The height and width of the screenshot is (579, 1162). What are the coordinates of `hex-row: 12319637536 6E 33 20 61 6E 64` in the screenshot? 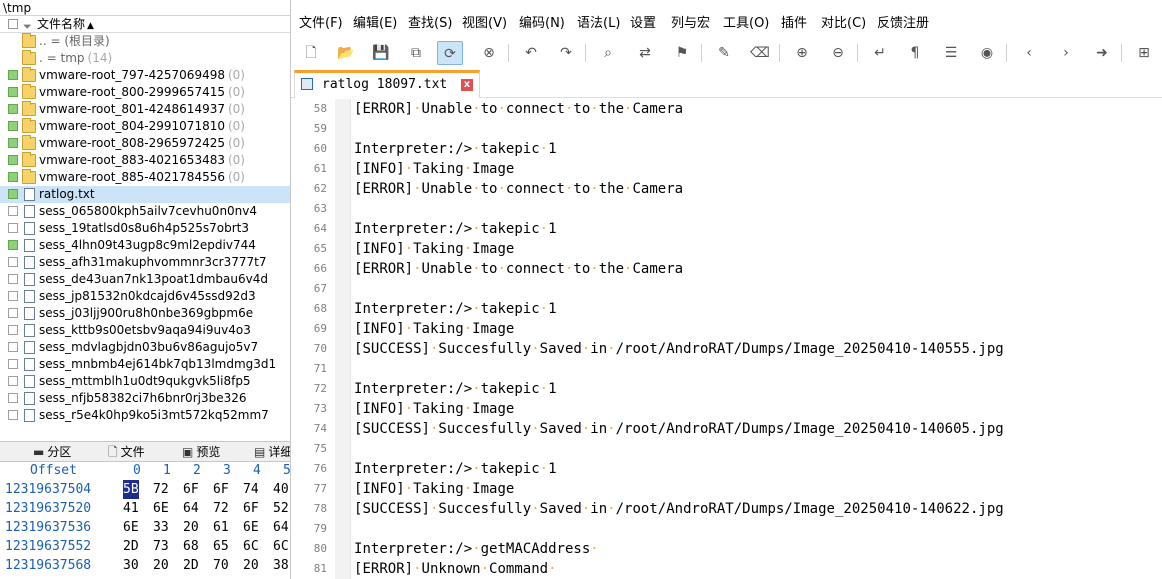 It's located at (145, 527).